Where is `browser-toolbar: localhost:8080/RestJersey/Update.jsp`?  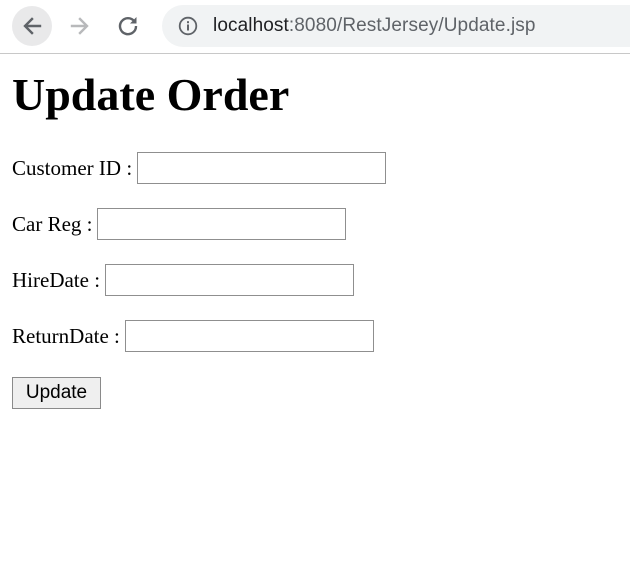
browser-toolbar: localhost:8080/RestJersey/Update.jsp is located at coordinates (315, 27).